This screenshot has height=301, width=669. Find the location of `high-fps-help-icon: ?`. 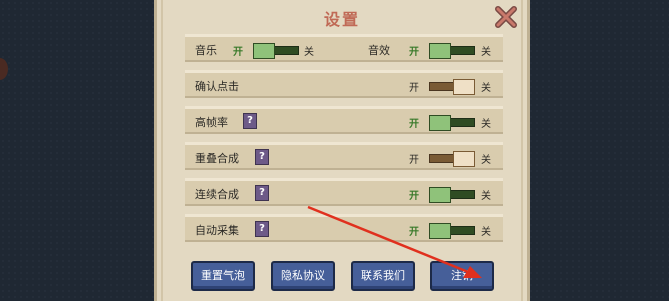

high-fps-help-icon: ? is located at coordinates (250, 121).